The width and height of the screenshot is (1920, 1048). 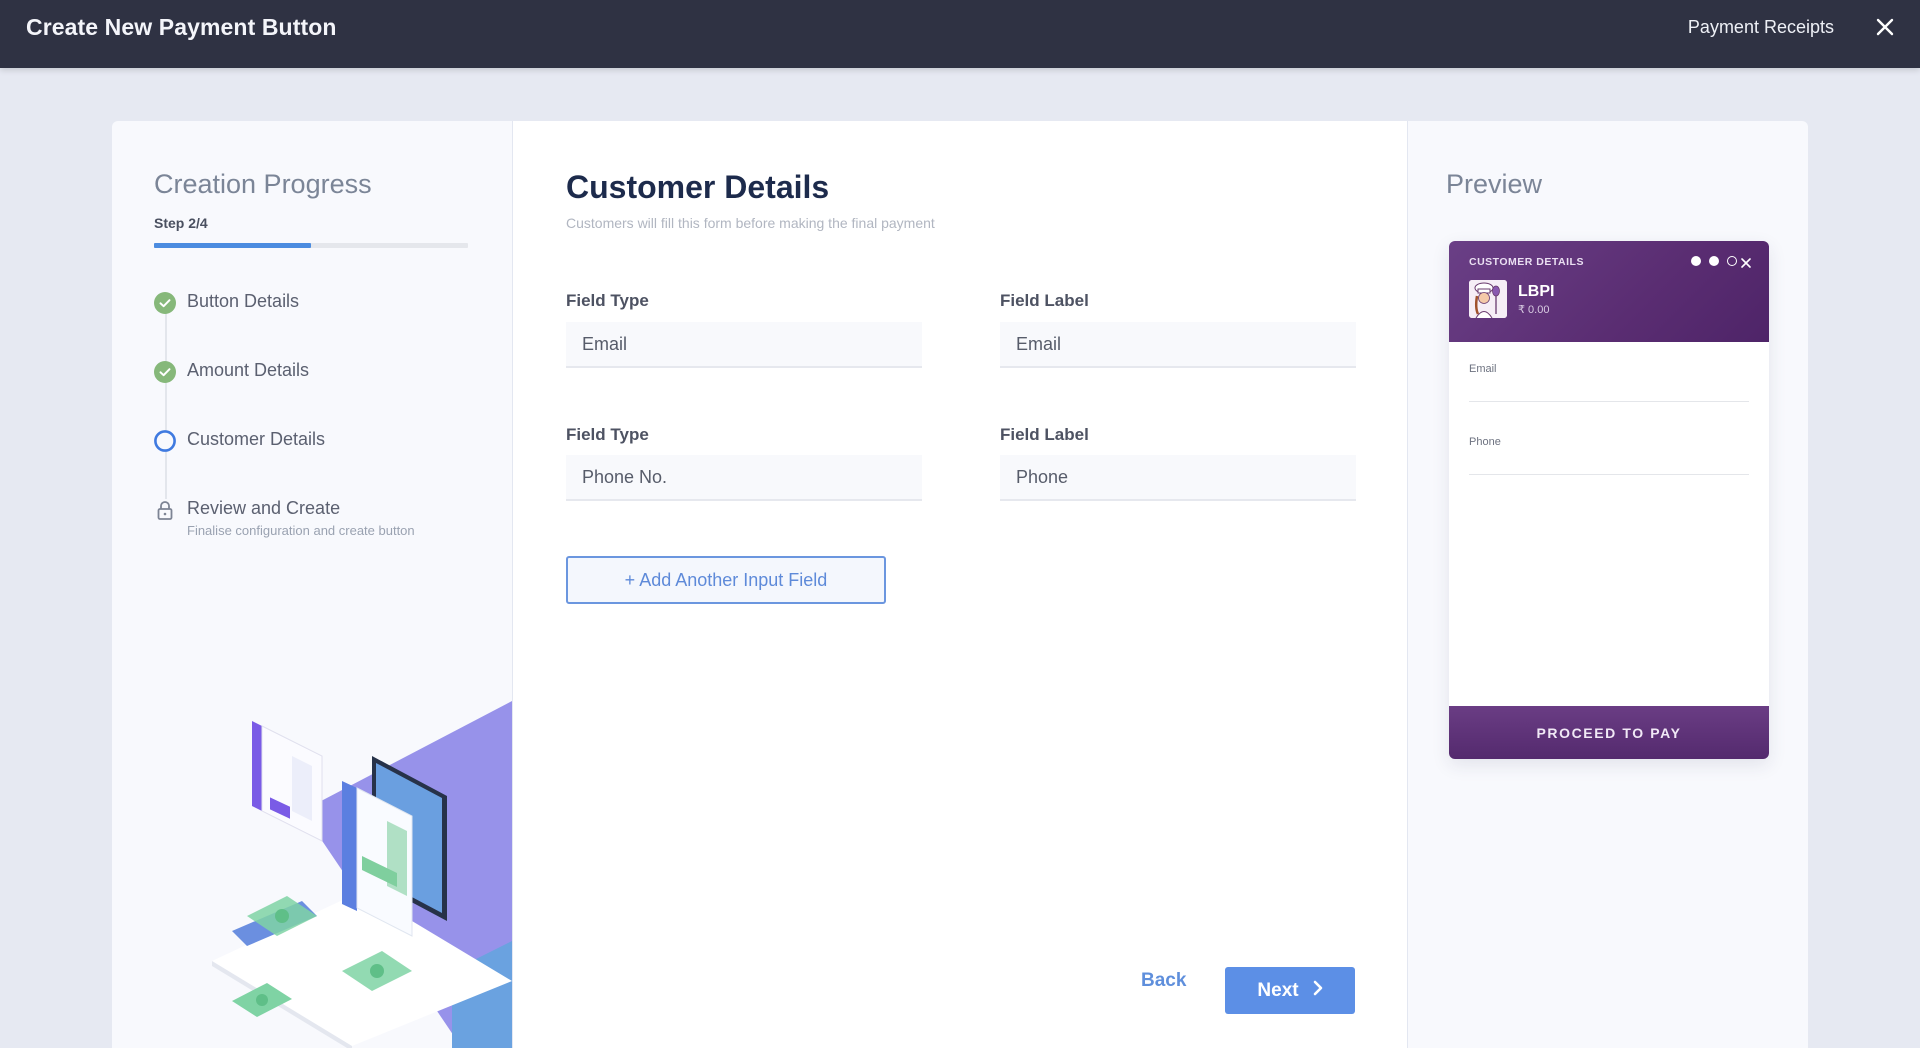 What do you see at coordinates (1609, 382) in the screenshot?
I see `preview-field-email: Email` at bounding box center [1609, 382].